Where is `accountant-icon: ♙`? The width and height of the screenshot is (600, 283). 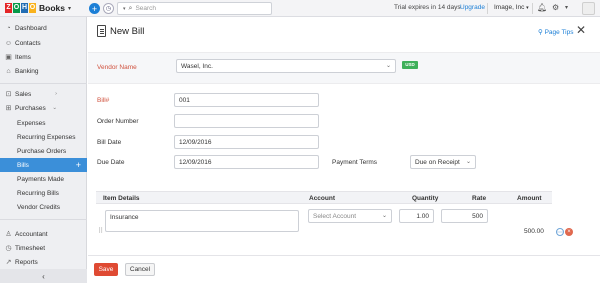
accountant-icon: ♙ is located at coordinates (8, 234).